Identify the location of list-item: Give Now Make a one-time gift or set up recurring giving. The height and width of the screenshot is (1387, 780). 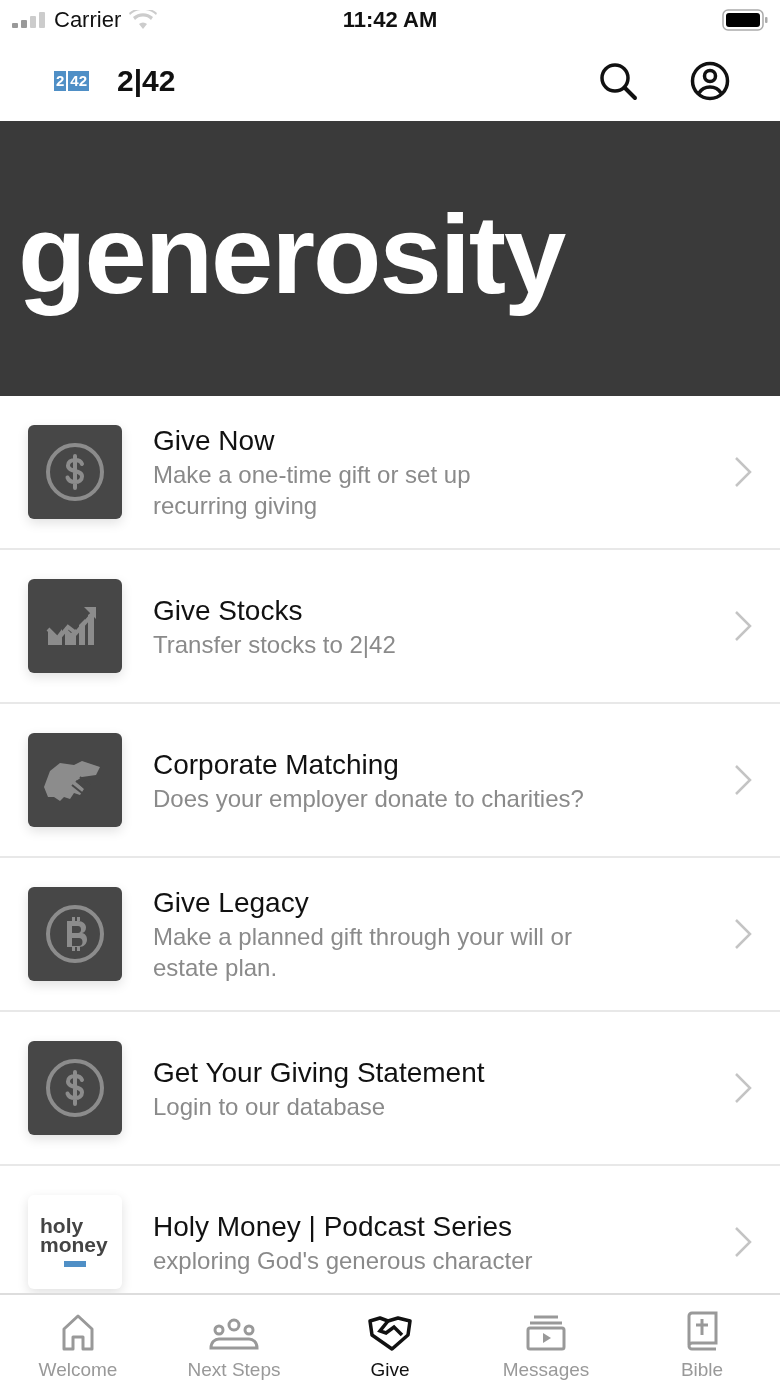
(390, 473).